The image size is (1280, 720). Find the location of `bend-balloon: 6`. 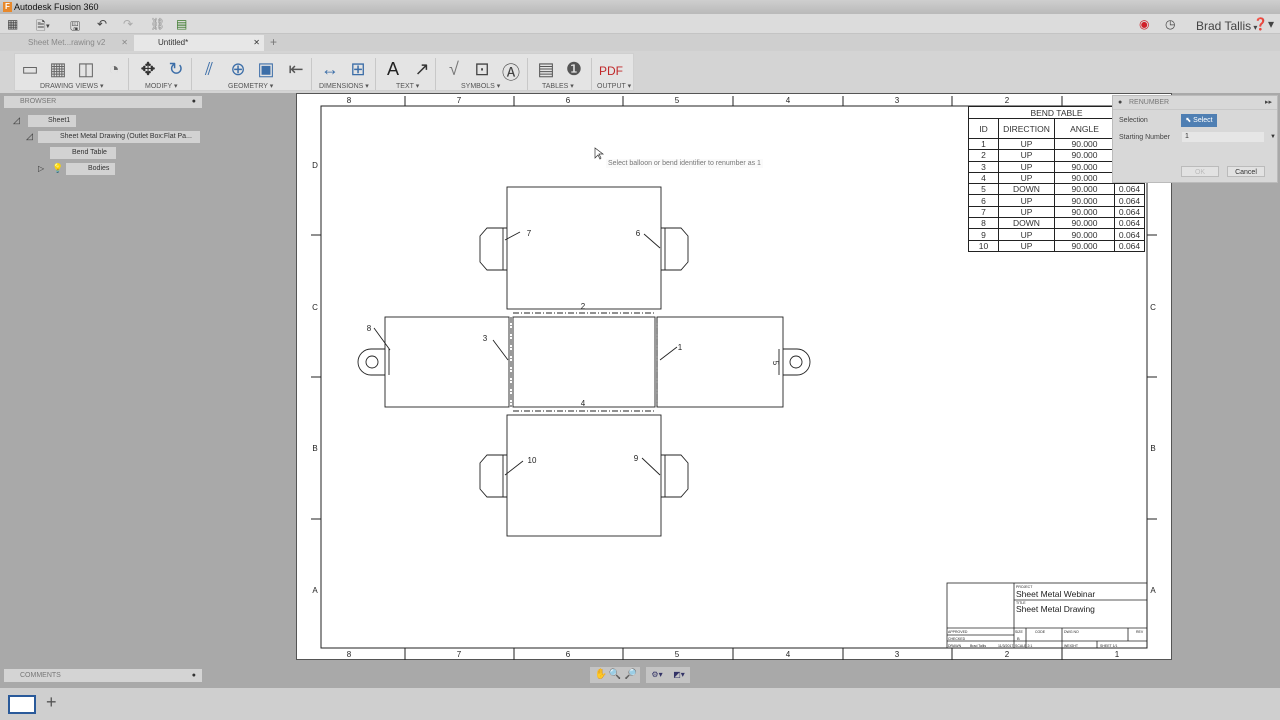

bend-balloon: 6 is located at coordinates (638, 233).